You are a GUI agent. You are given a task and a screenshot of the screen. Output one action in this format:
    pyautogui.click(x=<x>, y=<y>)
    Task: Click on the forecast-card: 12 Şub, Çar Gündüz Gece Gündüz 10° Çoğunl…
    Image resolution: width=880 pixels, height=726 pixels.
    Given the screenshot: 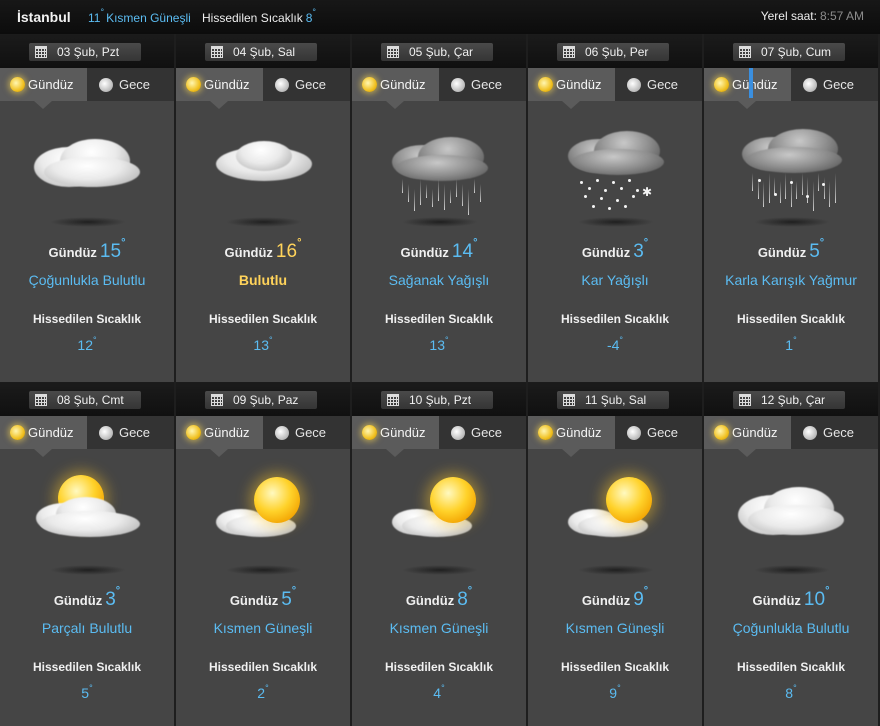 What is the action you would take?
    pyautogui.click(x=792, y=554)
    